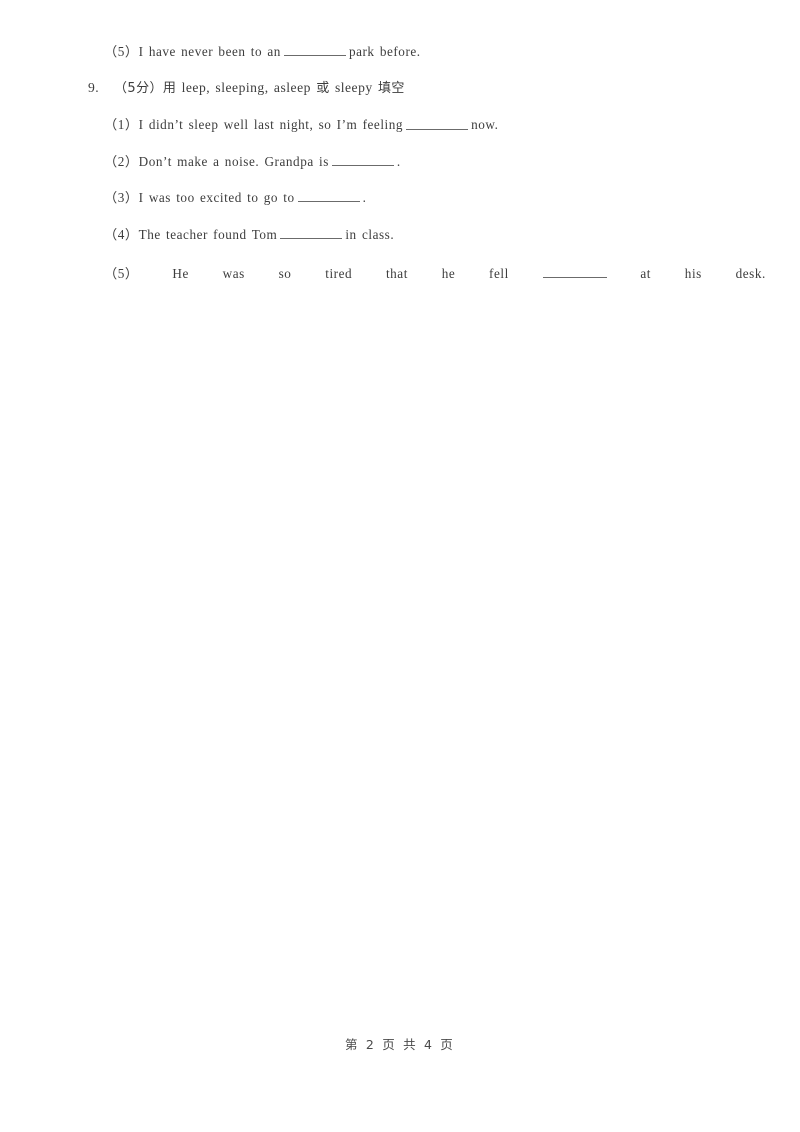 Image resolution: width=800 pixels, height=1132 pixels. I want to click on carryover-item-text-after: park before., so click(384, 52).